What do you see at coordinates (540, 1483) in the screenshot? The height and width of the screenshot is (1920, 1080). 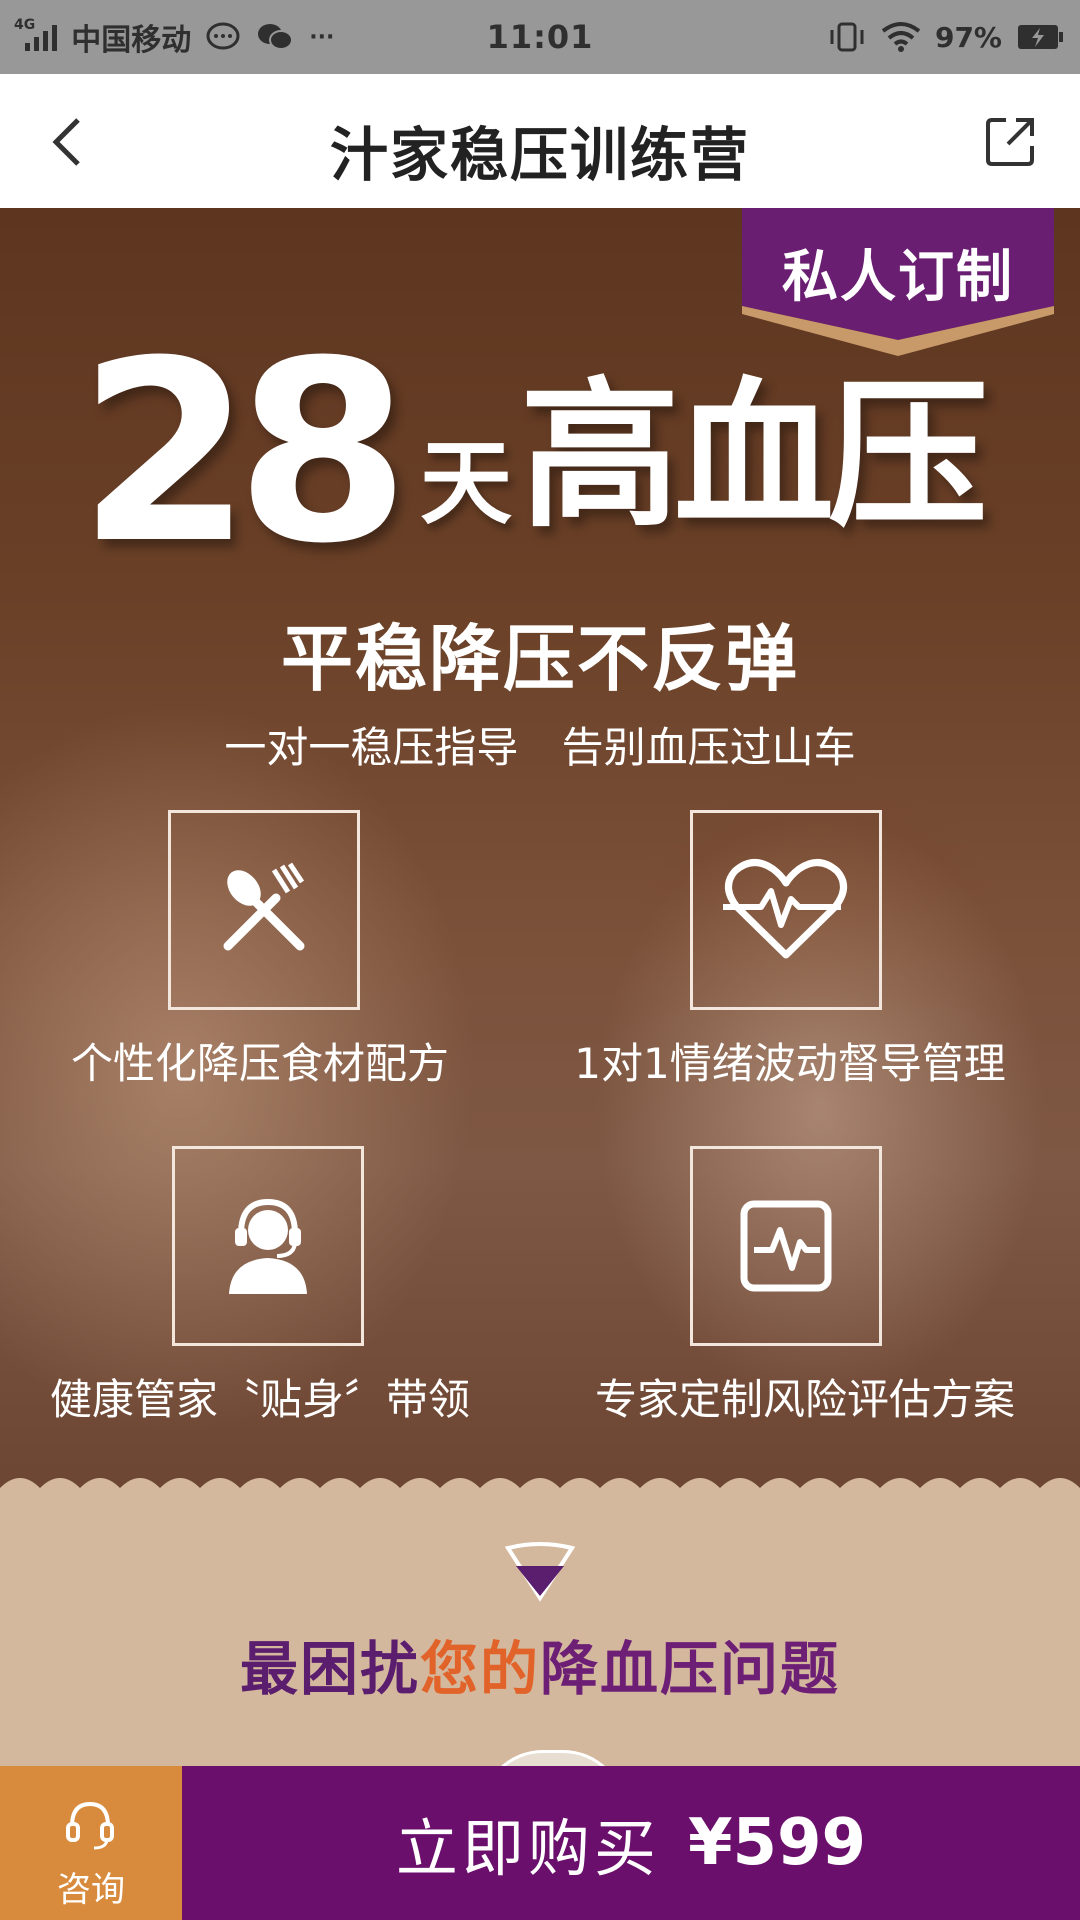 I see `scallop-divider` at bounding box center [540, 1483].